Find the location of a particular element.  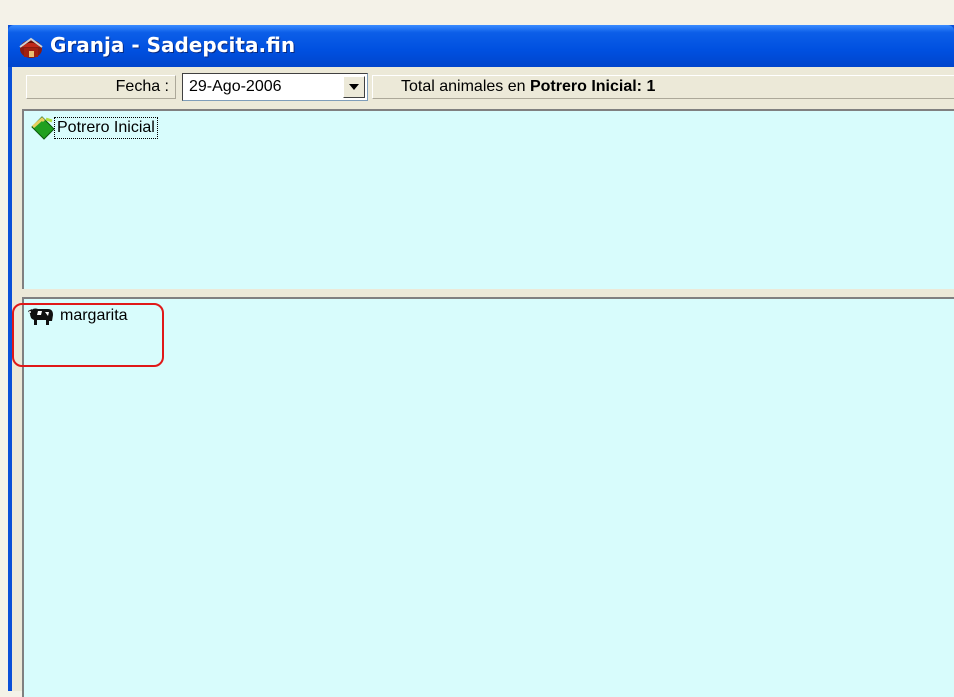

date-picker: 29-Ago-2006 is located at coordinates (275, 87).